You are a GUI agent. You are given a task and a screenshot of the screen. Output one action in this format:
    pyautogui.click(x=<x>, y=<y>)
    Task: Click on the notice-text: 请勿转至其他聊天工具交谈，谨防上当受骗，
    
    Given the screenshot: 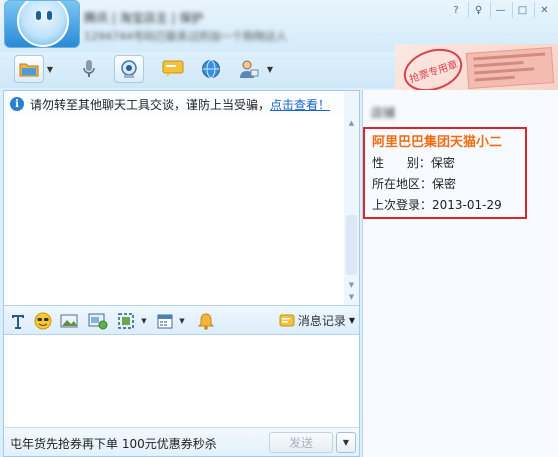 What is the action you would take?
    pyautogui.click(x=150, y=104)
    